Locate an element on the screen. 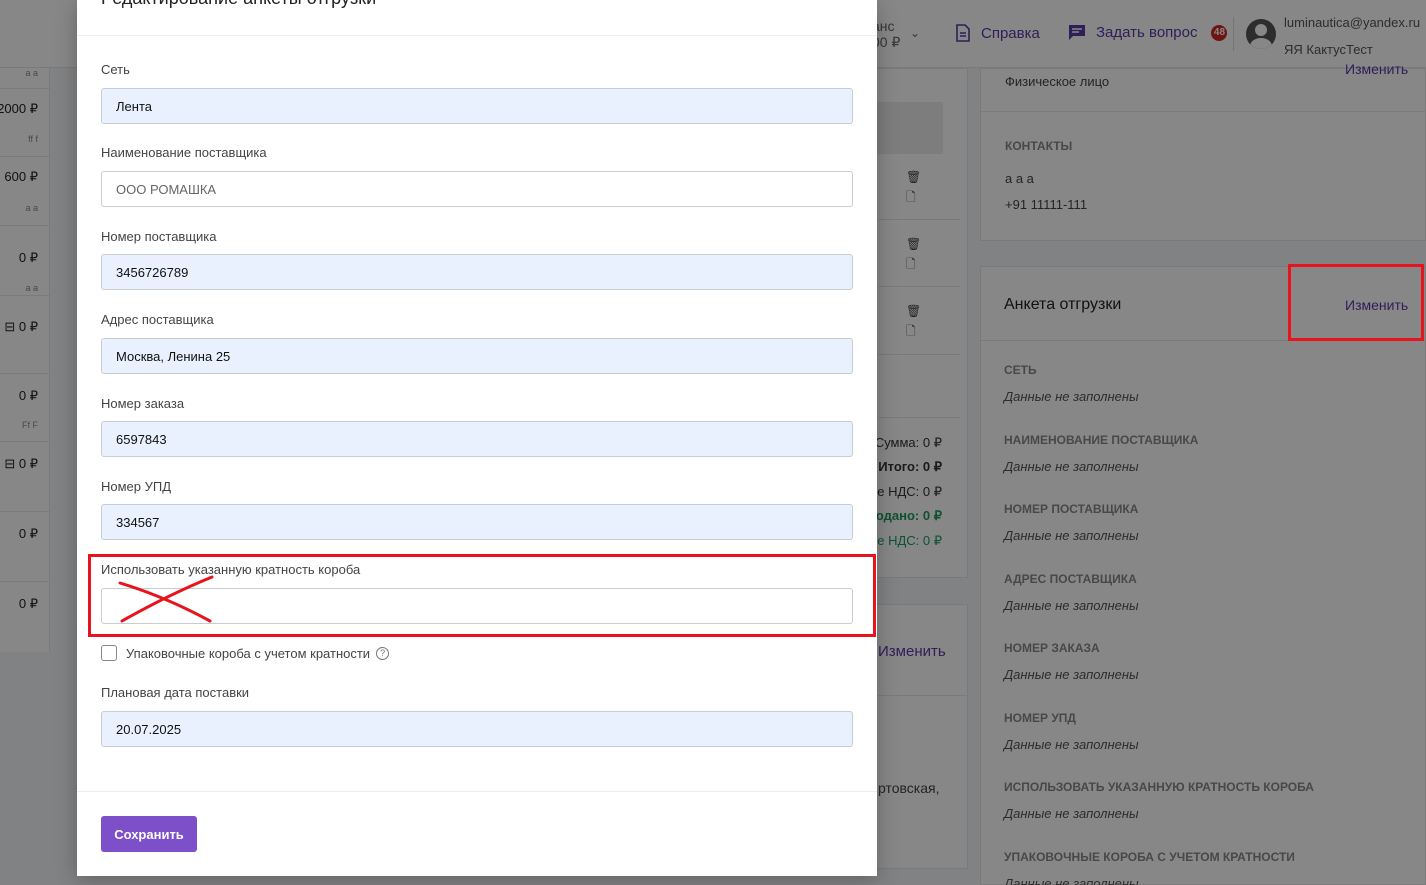 This screenshot has height=885, width=1426. help-icon: ? is located at coordinates (383, 653).